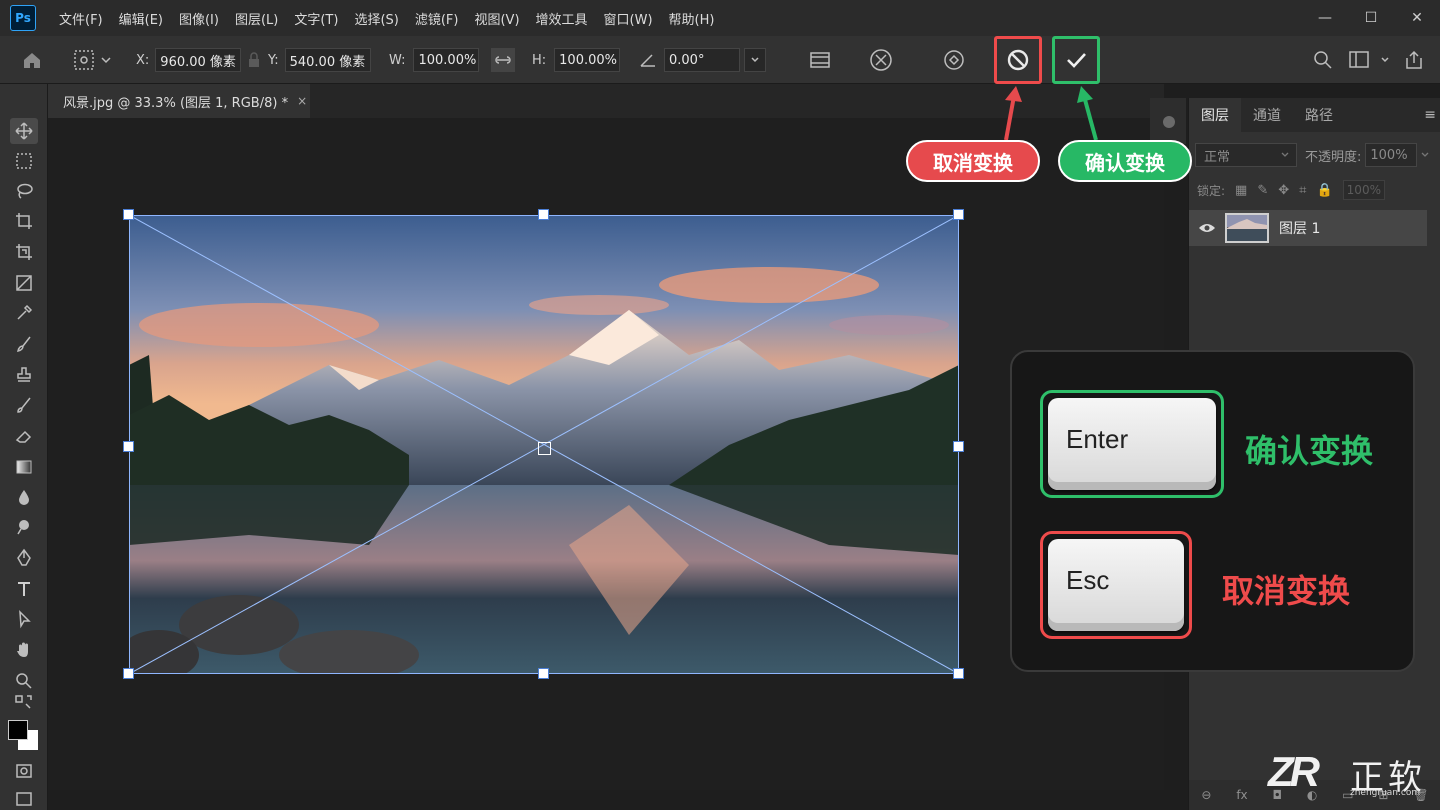 The image size is (1440, 810). Describe the element at coordinates (1212, 511) in the screenshot. I see `shortcut-card: Enter 确认变换 Esc 取消变换` at that location.